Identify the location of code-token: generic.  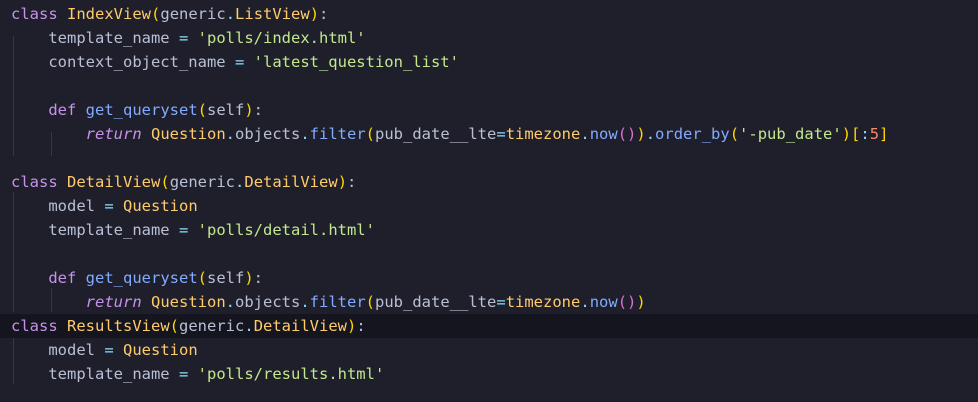
(193, 14).